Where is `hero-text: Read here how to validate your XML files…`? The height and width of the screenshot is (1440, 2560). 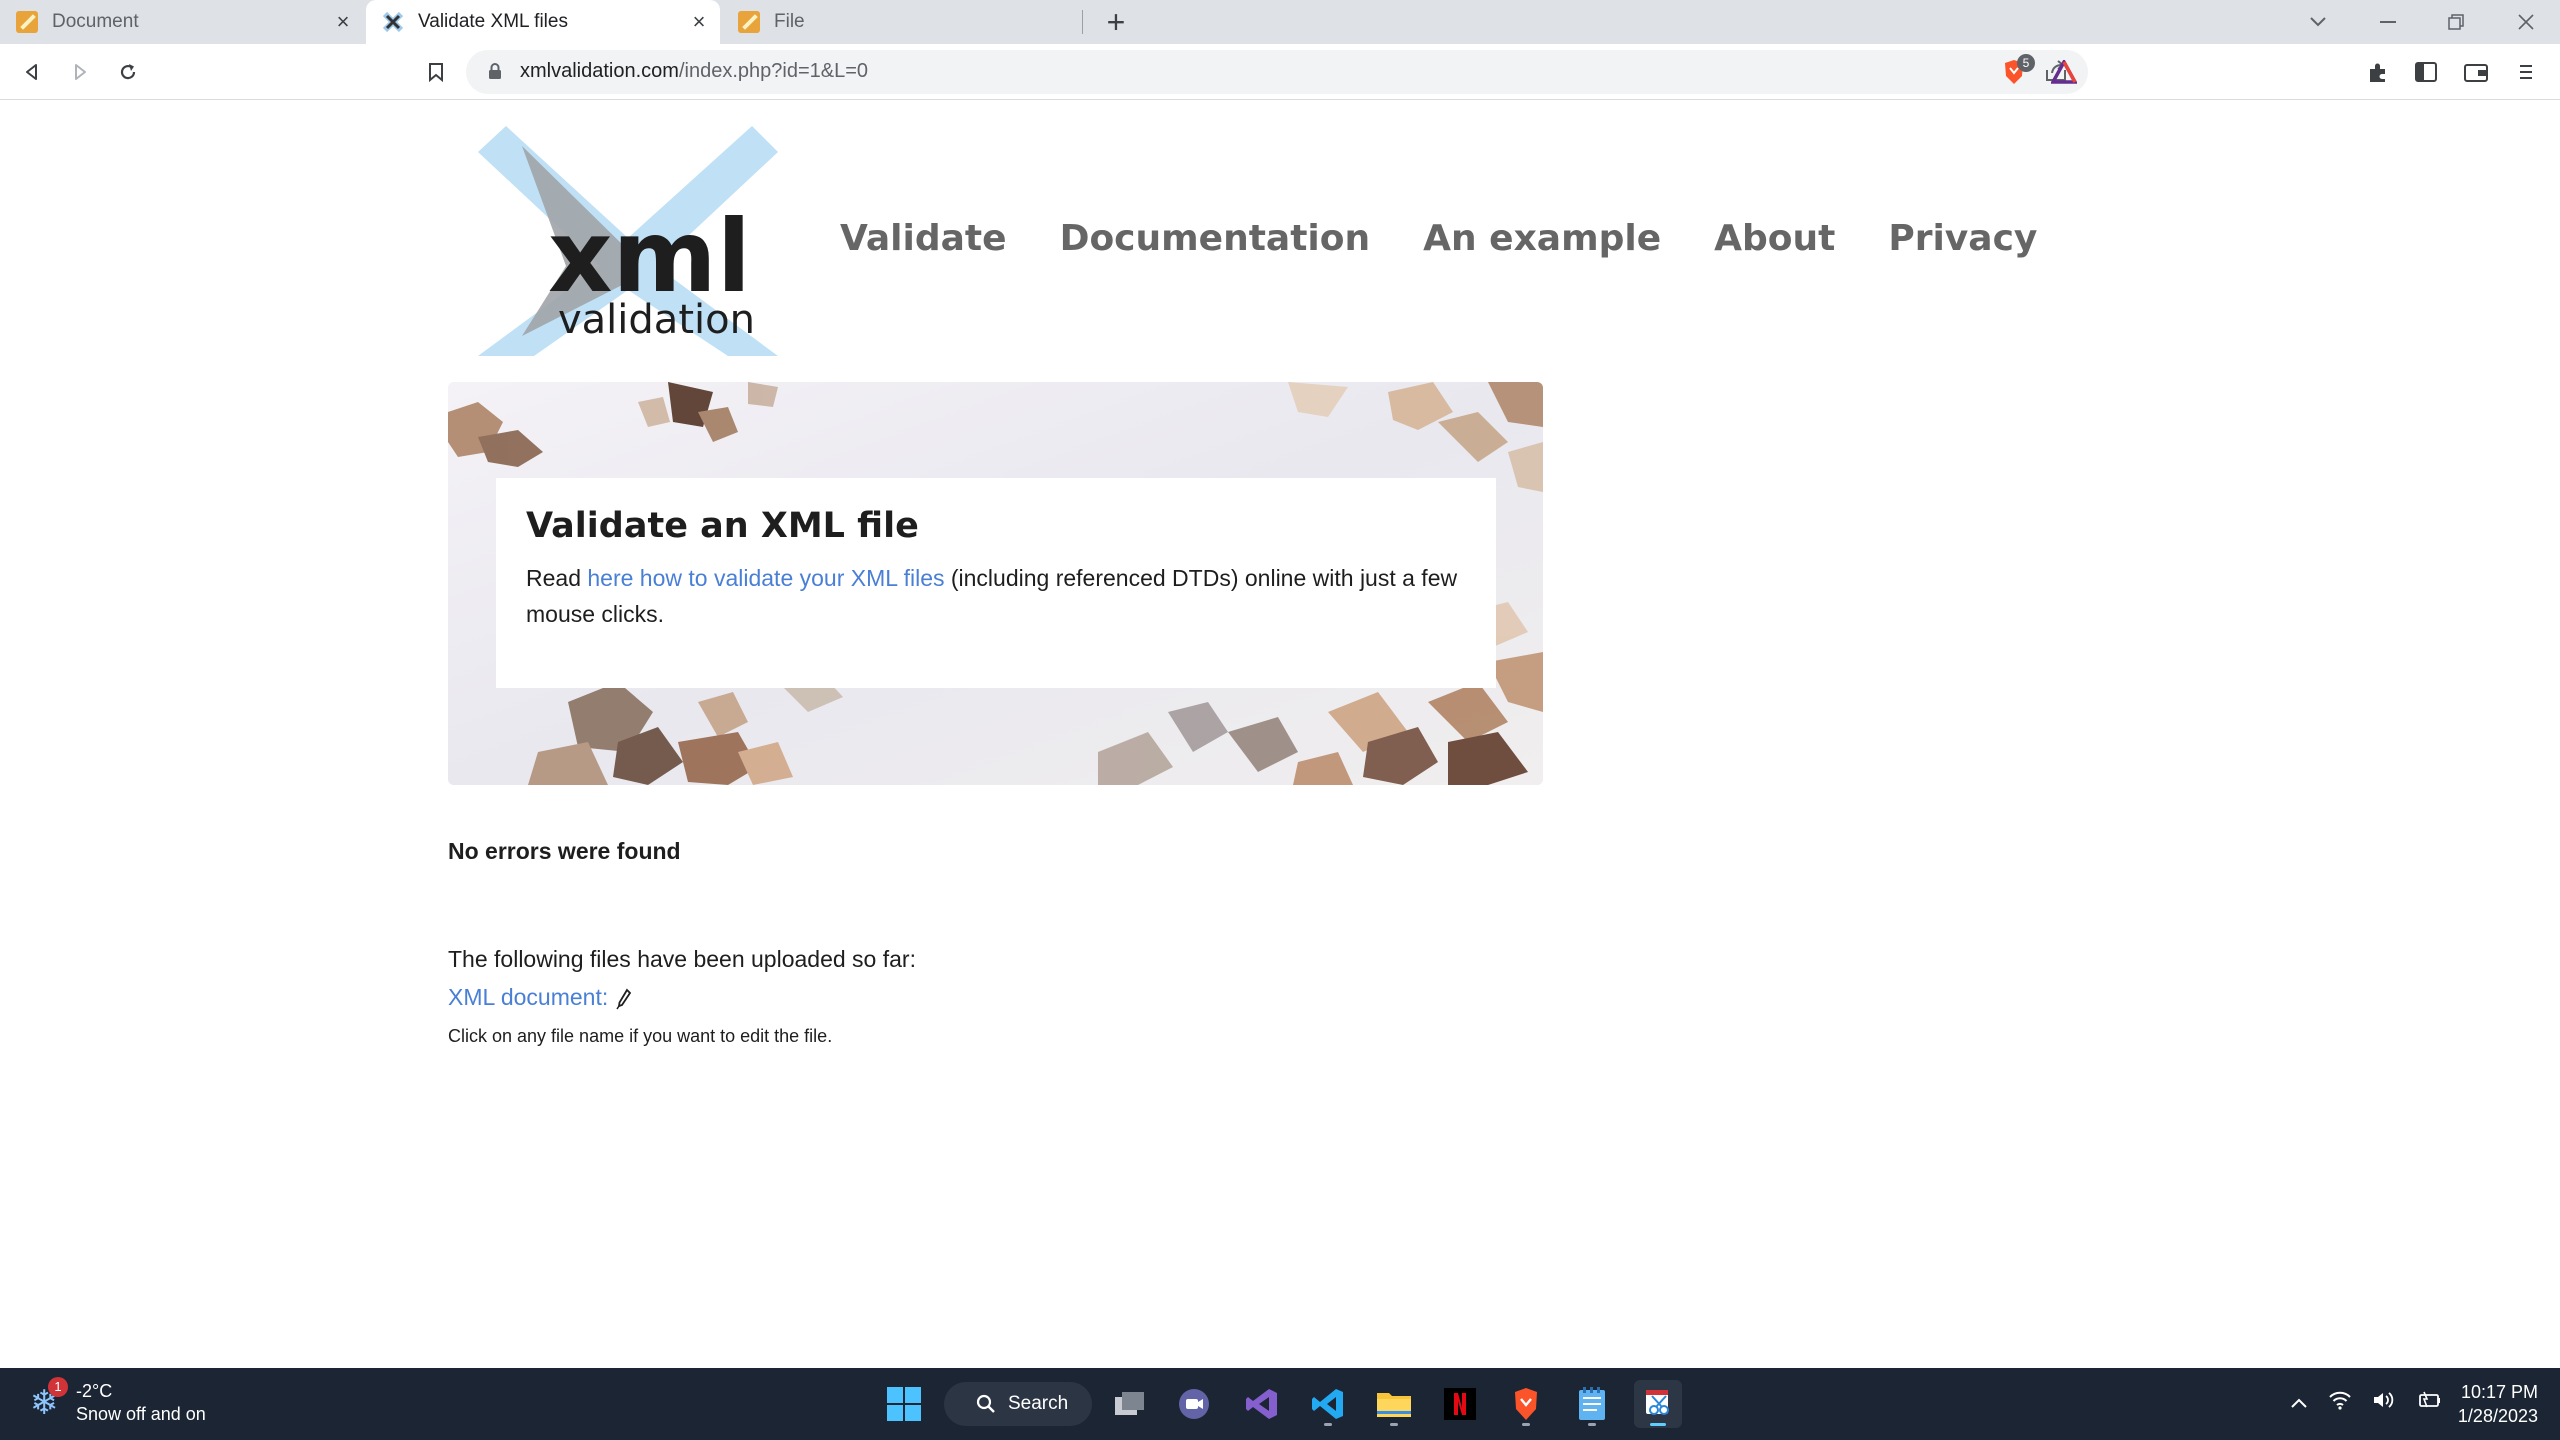 hero-text: Read here how to validate your XML files… is located at coordinates (992, 596).